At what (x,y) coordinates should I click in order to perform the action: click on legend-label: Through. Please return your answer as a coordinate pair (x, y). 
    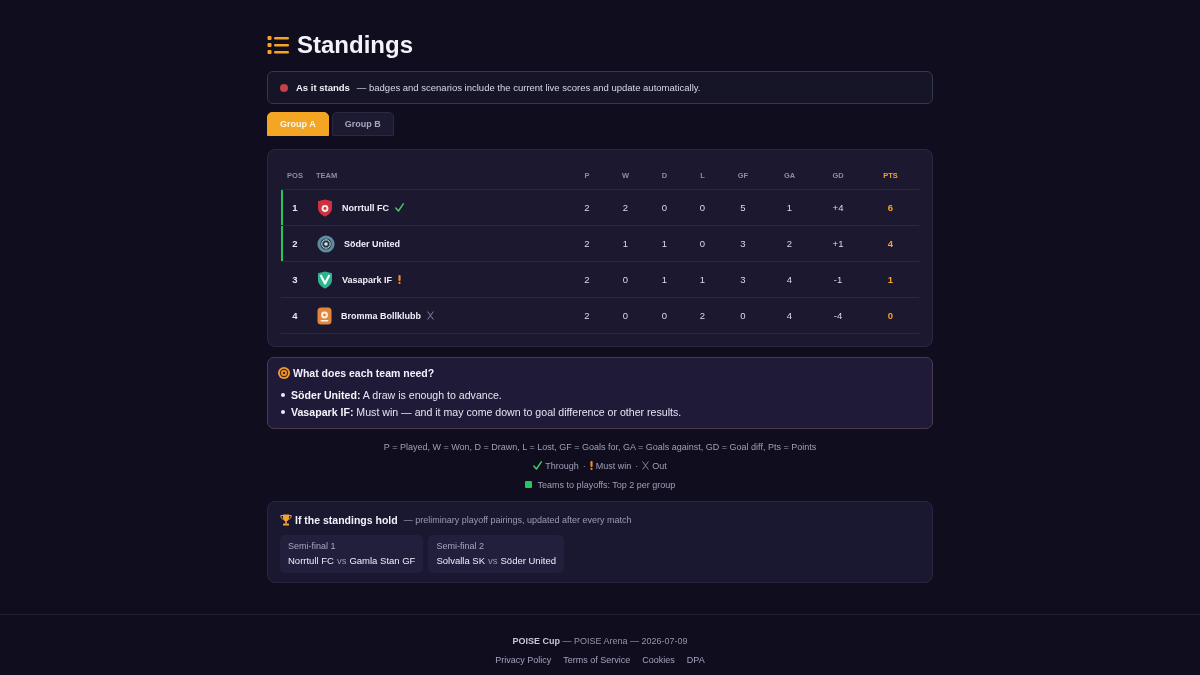
    Looking at the image, I should click on (562, 465).